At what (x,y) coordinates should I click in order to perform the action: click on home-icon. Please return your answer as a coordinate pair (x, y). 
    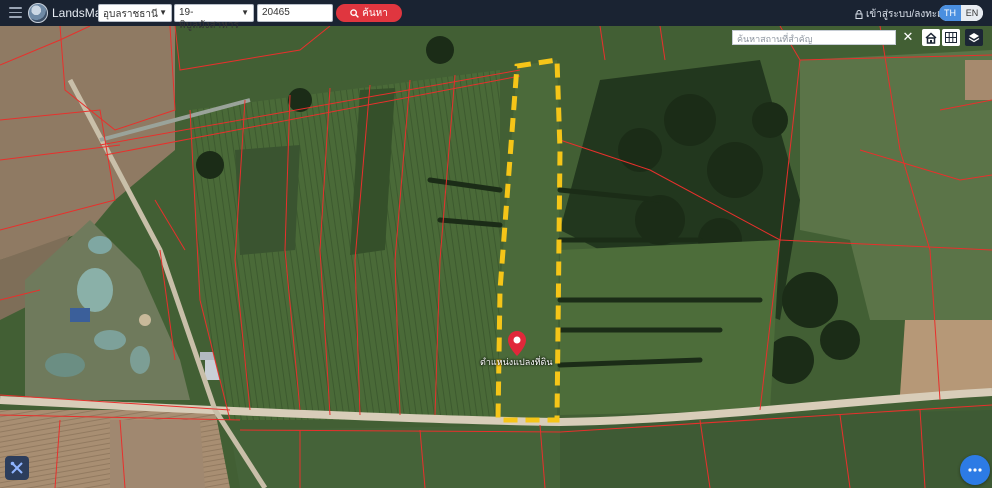
    Looking at the image, I should click on (931, 37).